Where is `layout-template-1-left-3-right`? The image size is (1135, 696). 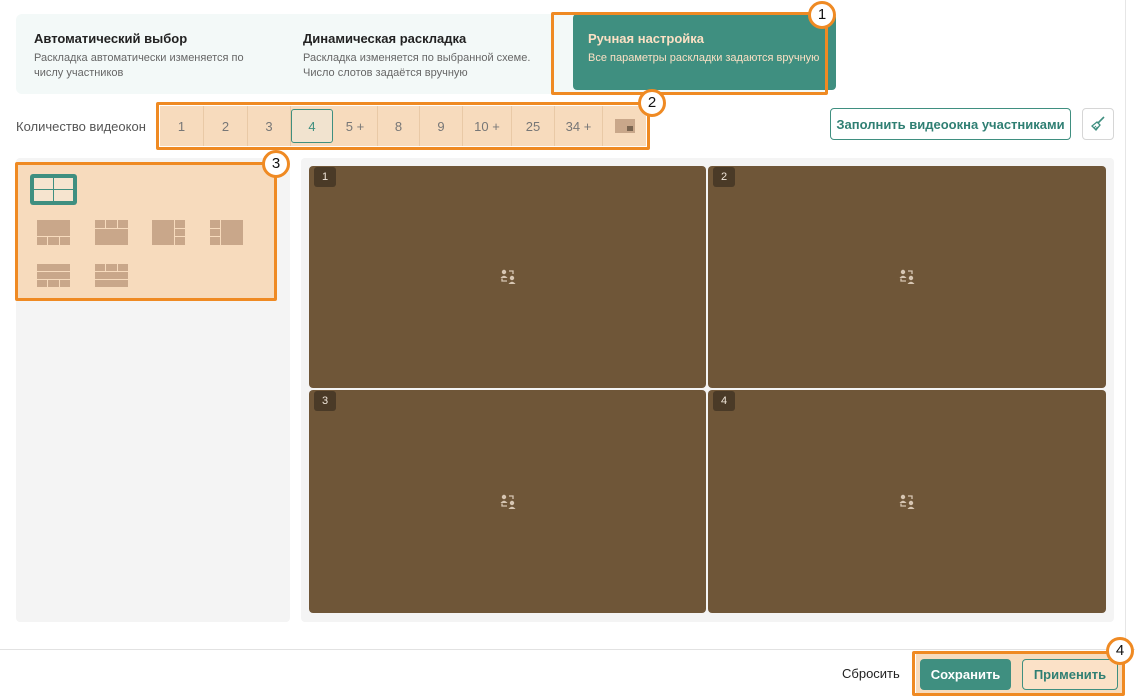
layout-template-1-left-3-right is located at coordinates (168, 232).